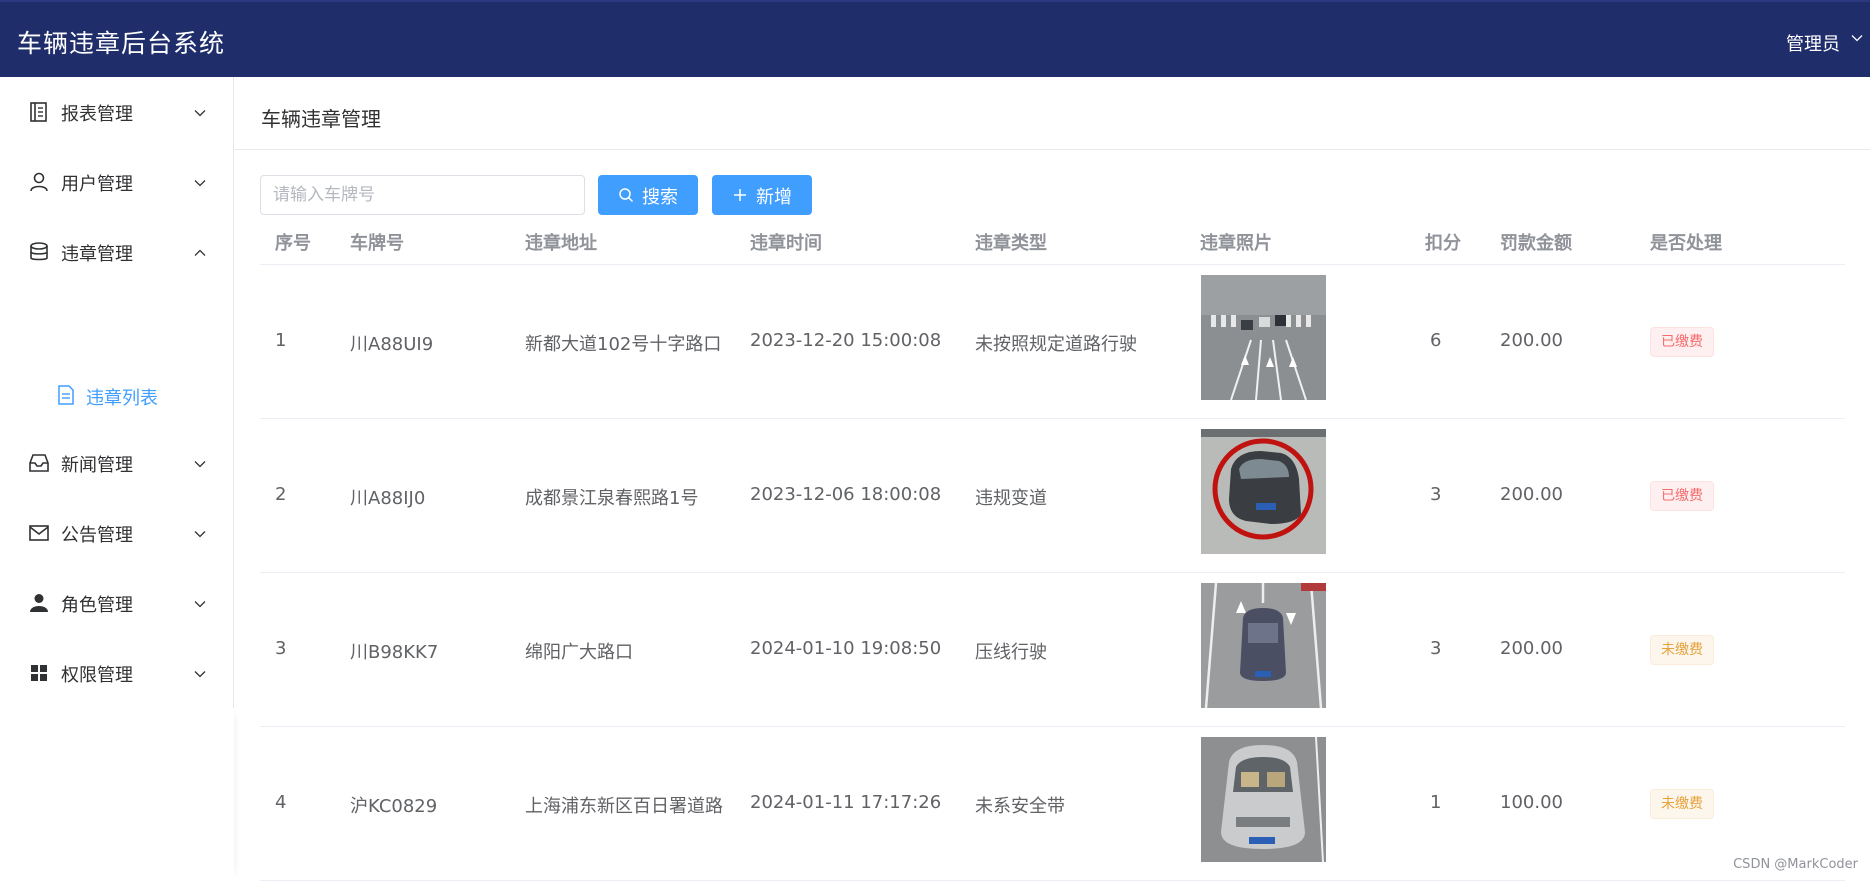  What do you see at coordinates (97, 465) in the screenshot?
I see `sidebar-item-label: 新闻管理` at bounding box center [97, 465].